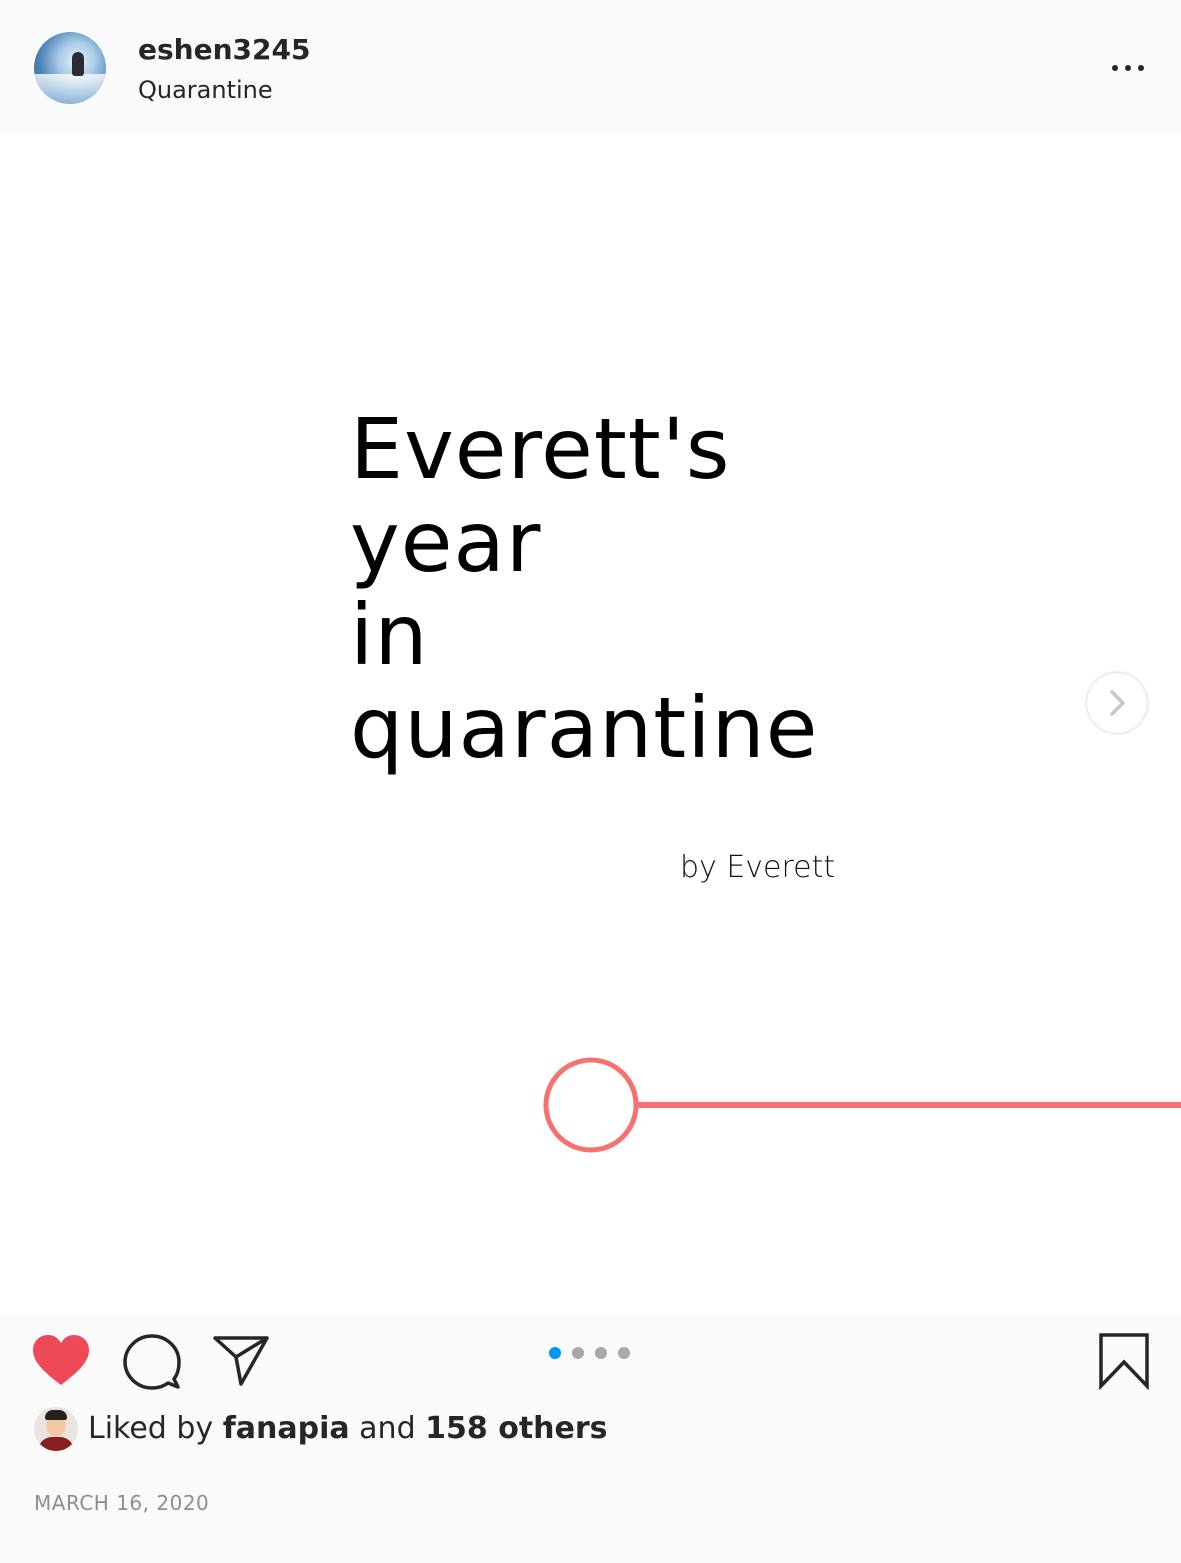  I want to click on slide-title-line: in, so click(389, 635).